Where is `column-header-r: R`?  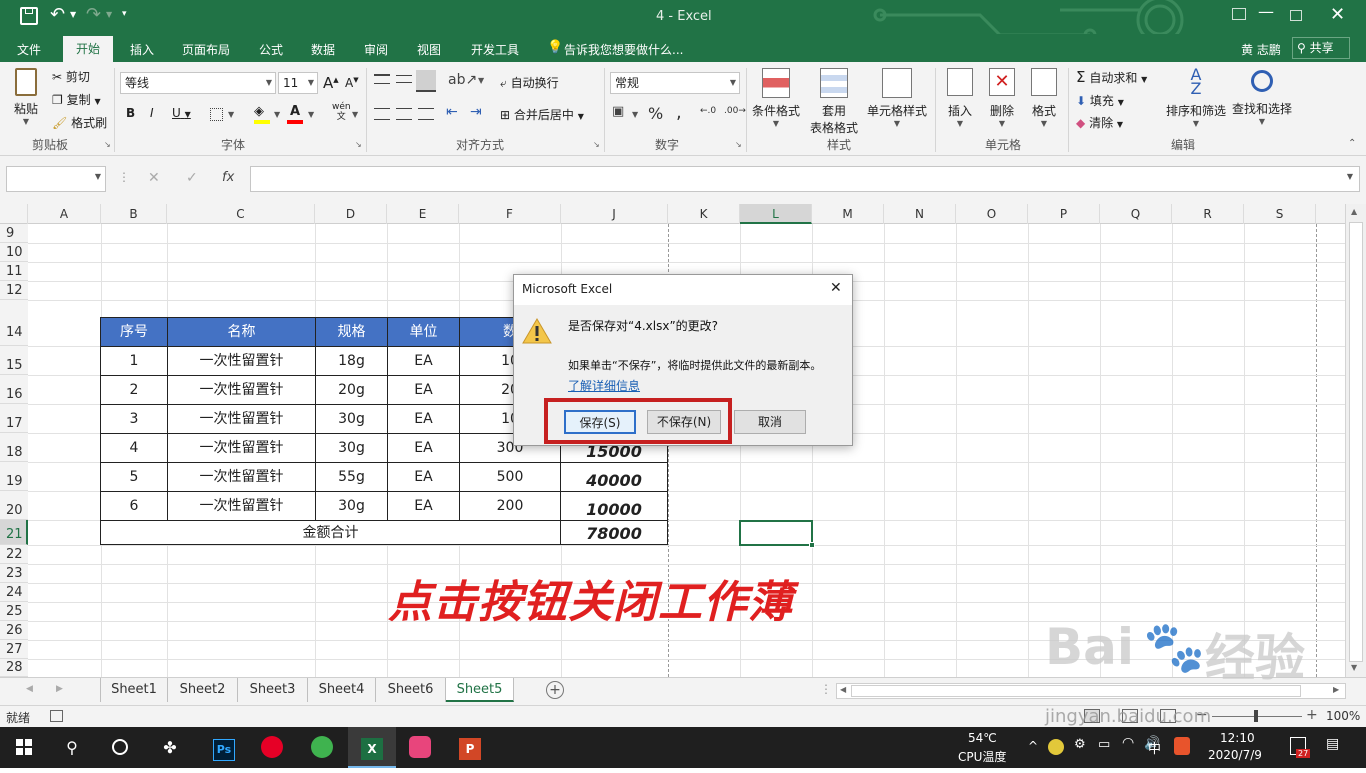
column-header-r: R is located at coordinates (1208, 214).